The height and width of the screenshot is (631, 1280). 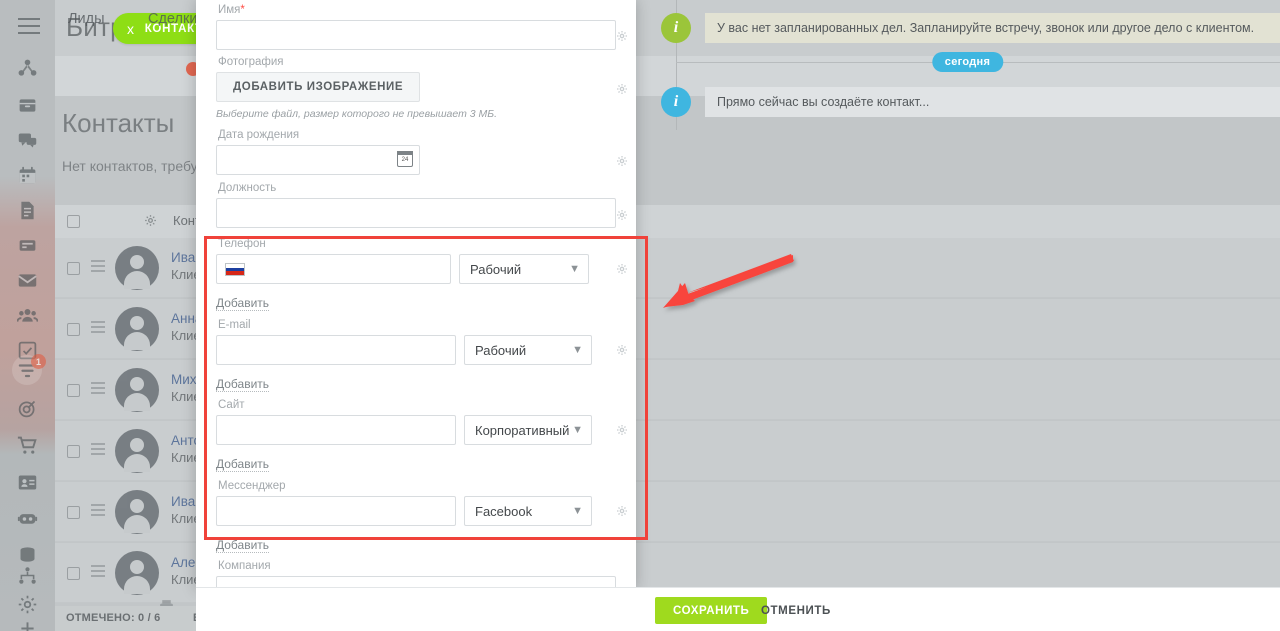 I want to click on email-type-select: Рабочий ▼, so click(x=528, y=350).